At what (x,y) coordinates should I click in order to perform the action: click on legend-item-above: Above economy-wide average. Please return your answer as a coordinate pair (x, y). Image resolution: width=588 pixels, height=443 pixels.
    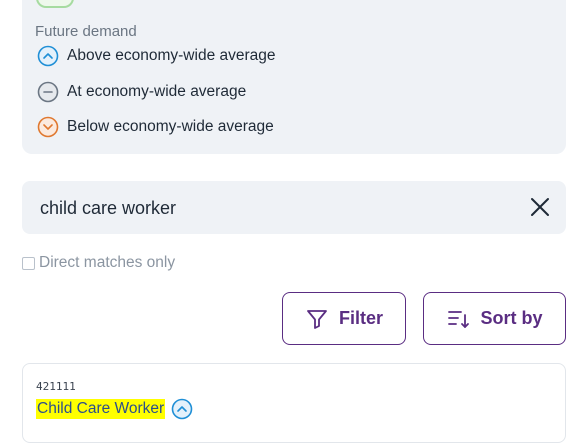
    Looking at the image, I should click on (156, 56).